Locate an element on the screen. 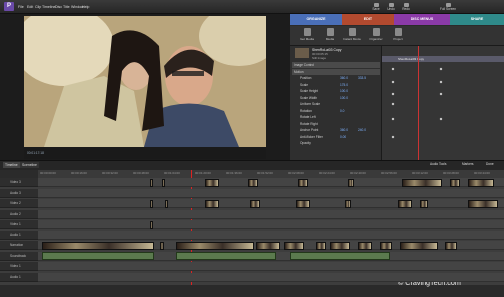 Image resolution: width=504 pixels, height=297 pixels. property-row-anti-flicker-filter: Anti-flicker Filter 0.00 is located at coordinates (336, 137).